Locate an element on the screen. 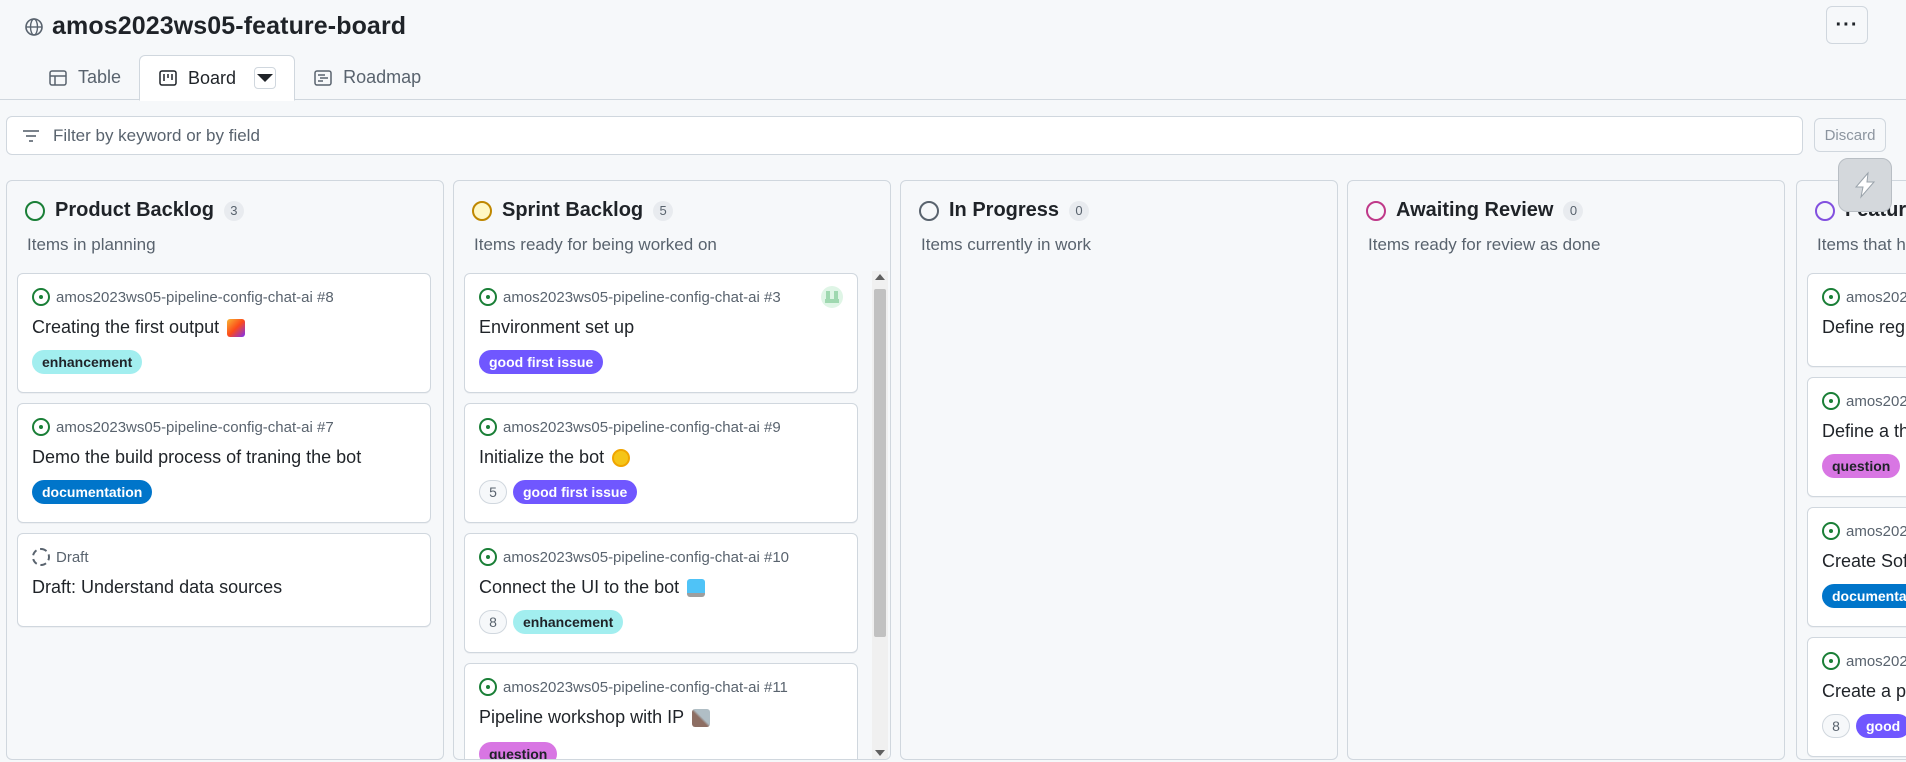 The image size is (1906, 762). card-reference: amos2023ws05-pipeline-config-chat-ai #8 is located at coordinates (183, 297).